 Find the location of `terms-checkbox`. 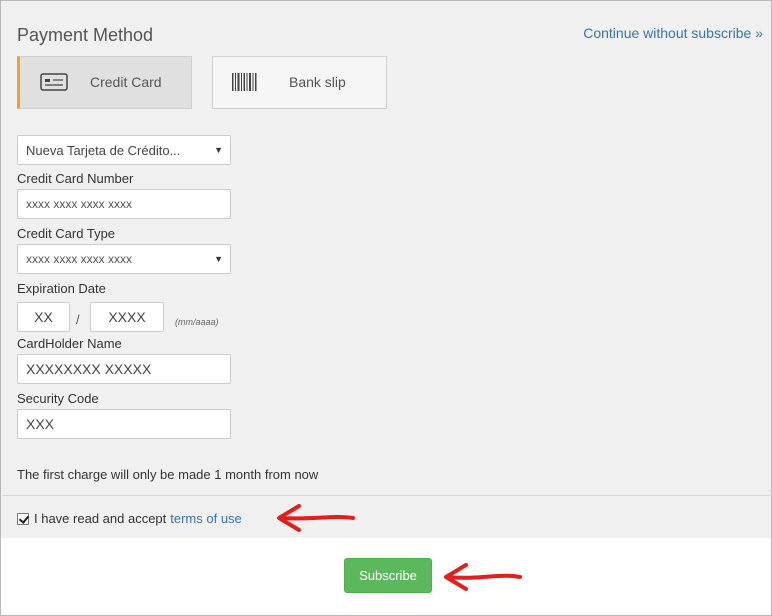

terms-checkbox is located at coordinates (23, 518).